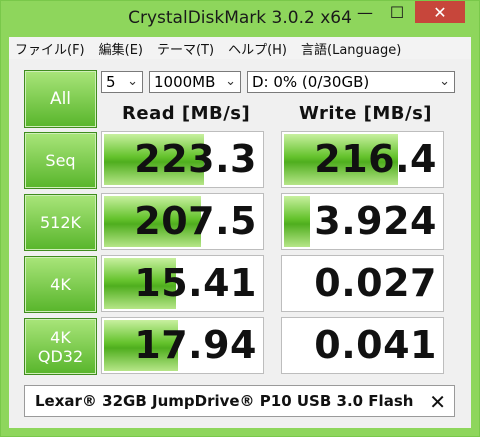 Image resolution: width=480 pixels, height=437 pixels. I want to click on test-count-select: 5 ⌄, so click(122, 82).